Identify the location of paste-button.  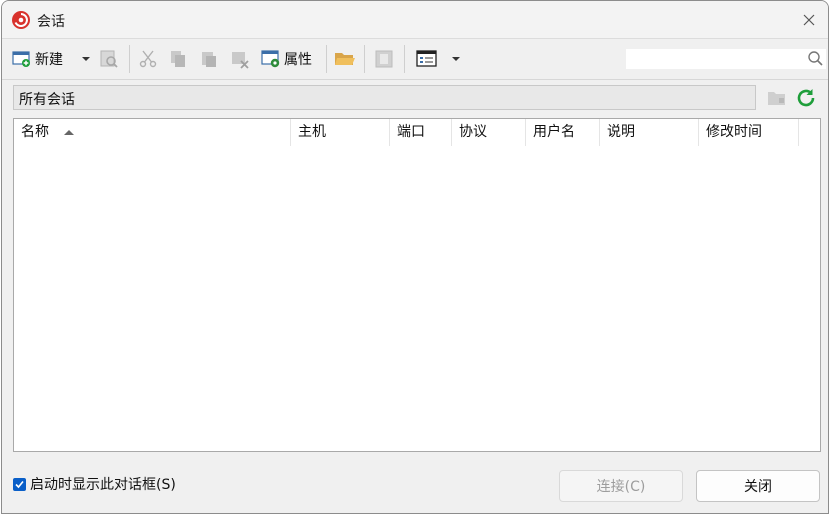
(209, 59).